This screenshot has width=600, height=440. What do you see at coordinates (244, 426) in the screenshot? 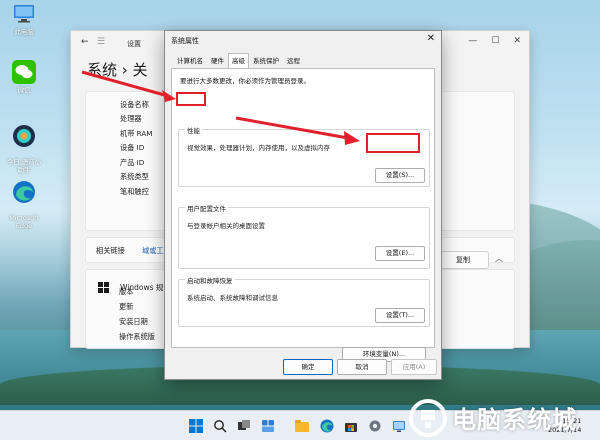
I see `task-view-icon` at bounding box center [244, 426].